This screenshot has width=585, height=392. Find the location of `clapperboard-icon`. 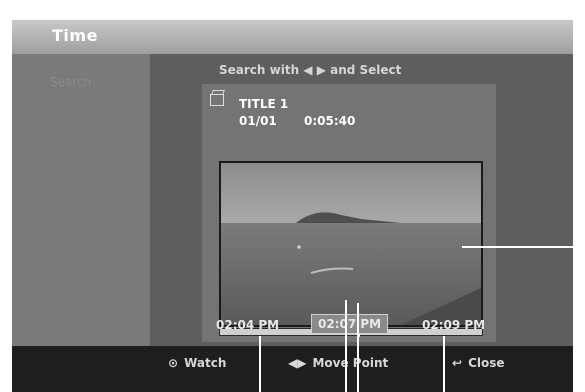

clapperboard-icon is located at coordinates (217, 100).